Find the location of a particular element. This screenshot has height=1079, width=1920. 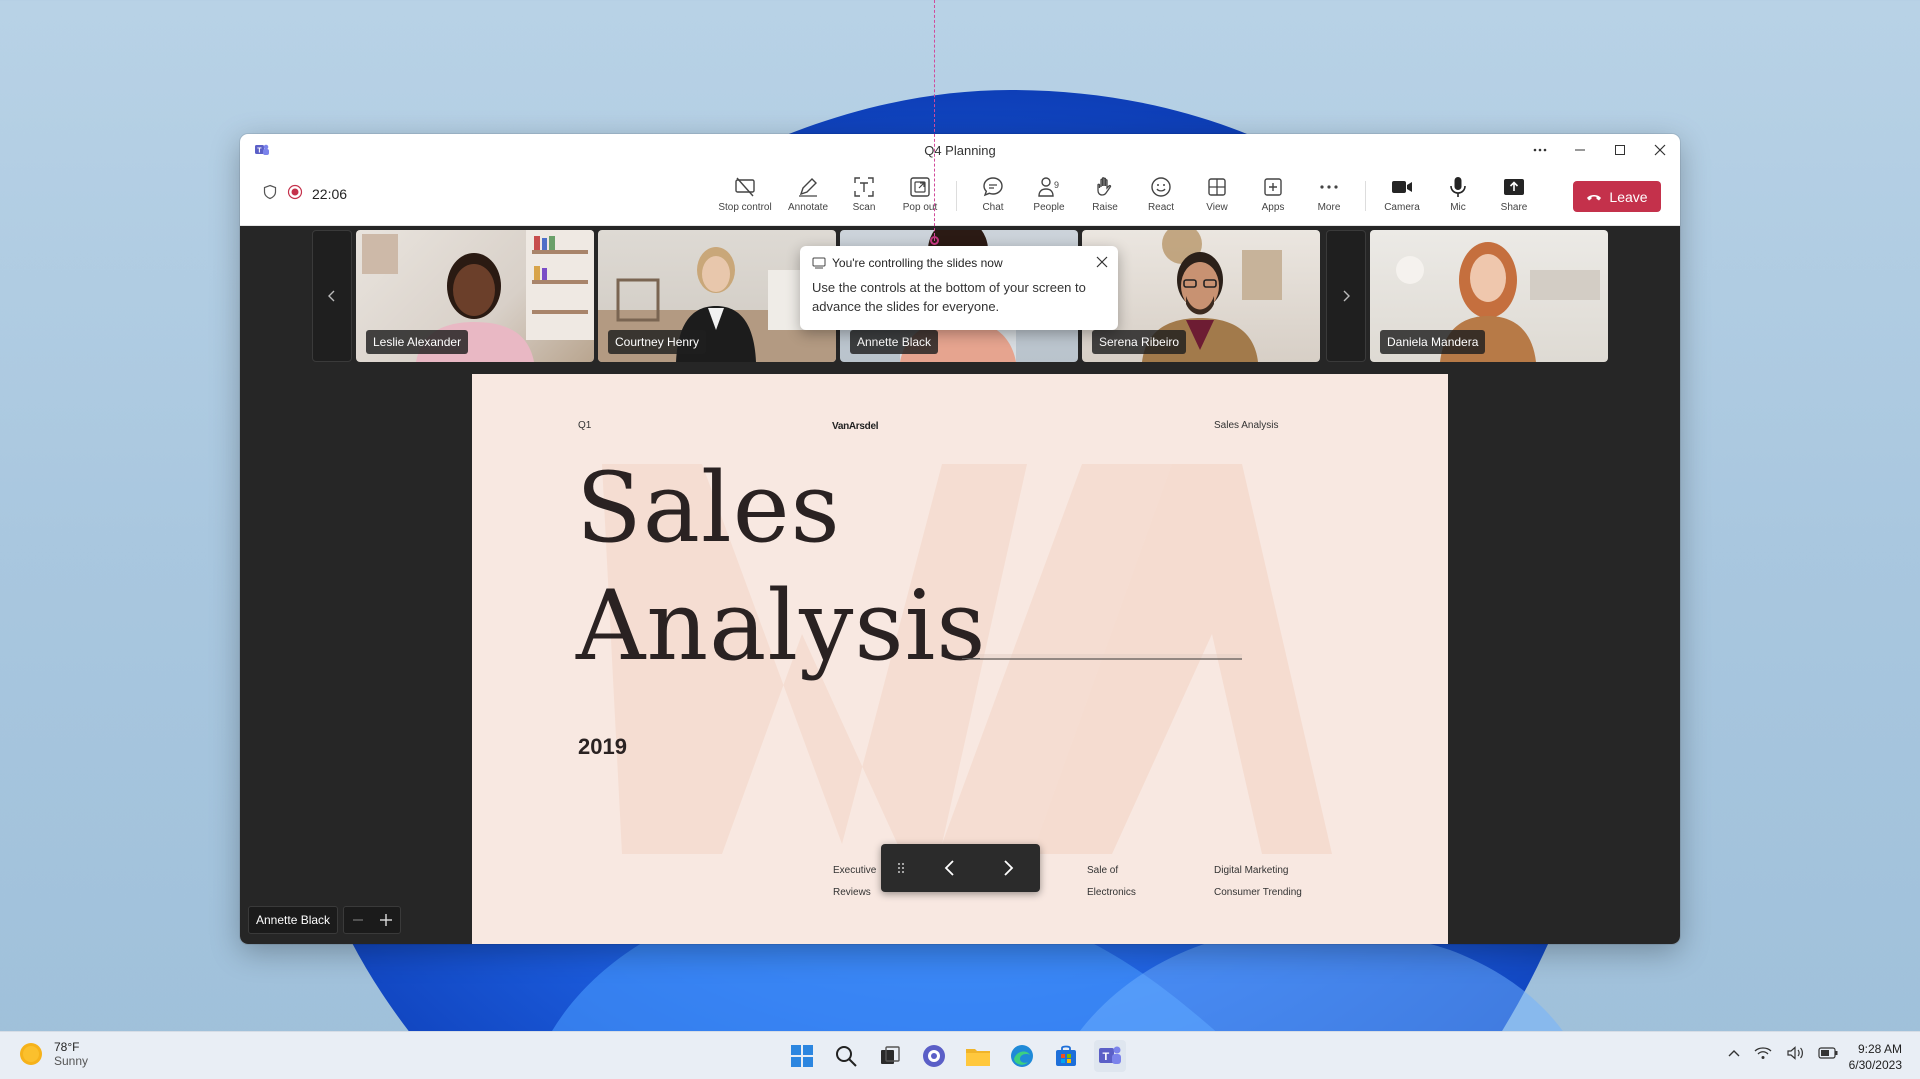

close-icon is located at coordinates (1102, 262).